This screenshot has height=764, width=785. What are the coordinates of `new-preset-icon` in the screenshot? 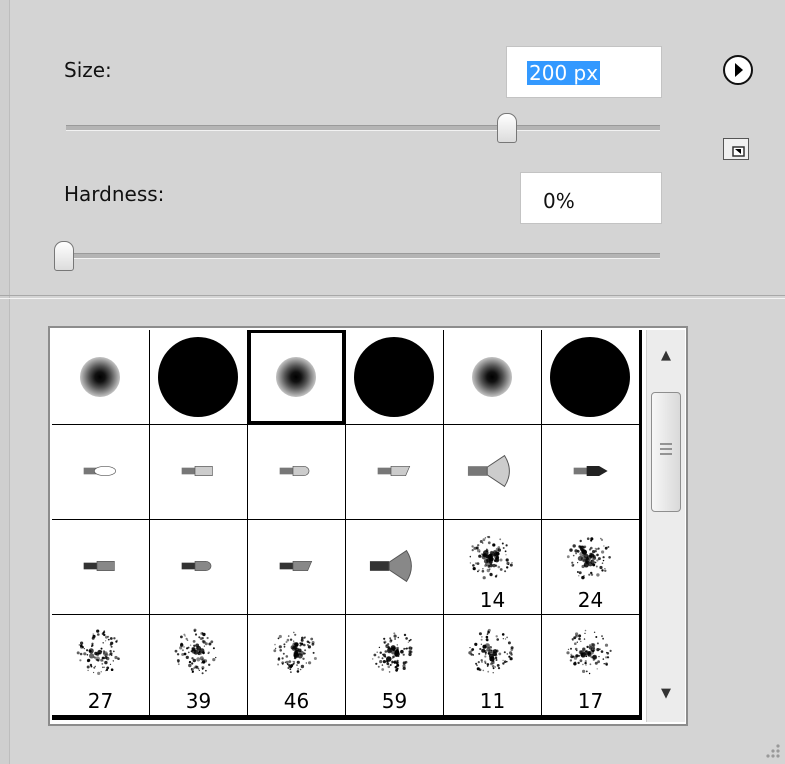 It's located at (738, 151).